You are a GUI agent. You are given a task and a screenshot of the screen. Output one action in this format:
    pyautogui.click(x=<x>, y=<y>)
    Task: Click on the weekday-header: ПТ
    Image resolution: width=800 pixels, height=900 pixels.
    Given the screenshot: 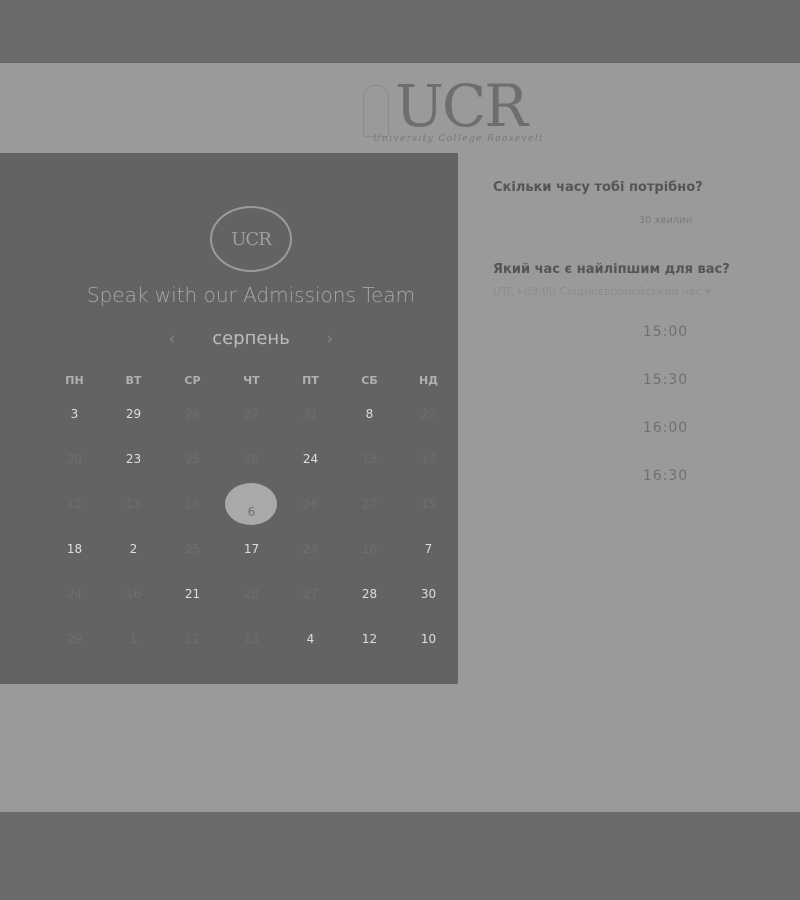 What is the action you would take?
    pyautogui.click(x=310, y=380)
    